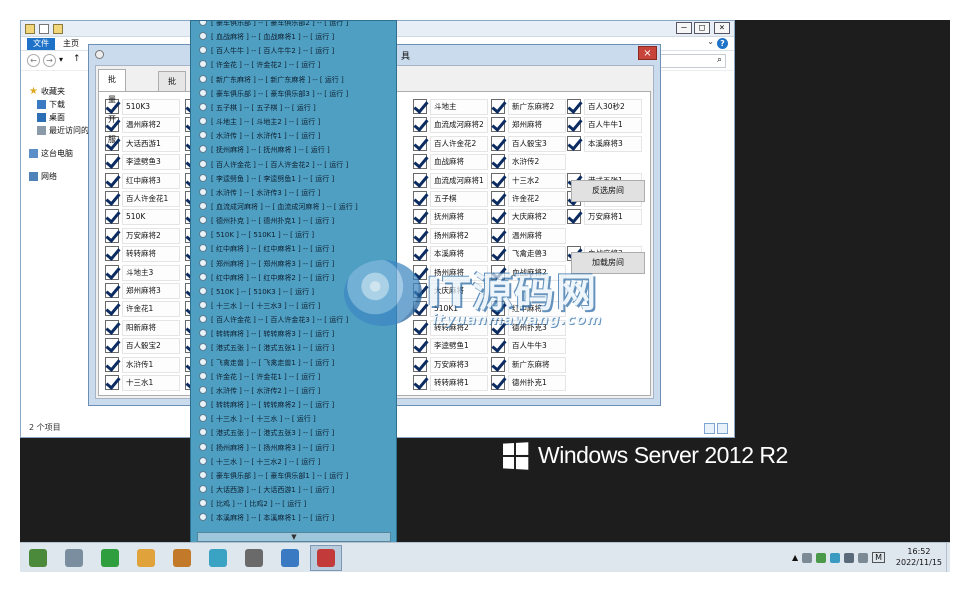 The width and height of the screenshot is (971, 591). Describe the element at coordinates (531, 125) in the screenshot. I see `room-checkbox-item: 郑州麻将` at that location.